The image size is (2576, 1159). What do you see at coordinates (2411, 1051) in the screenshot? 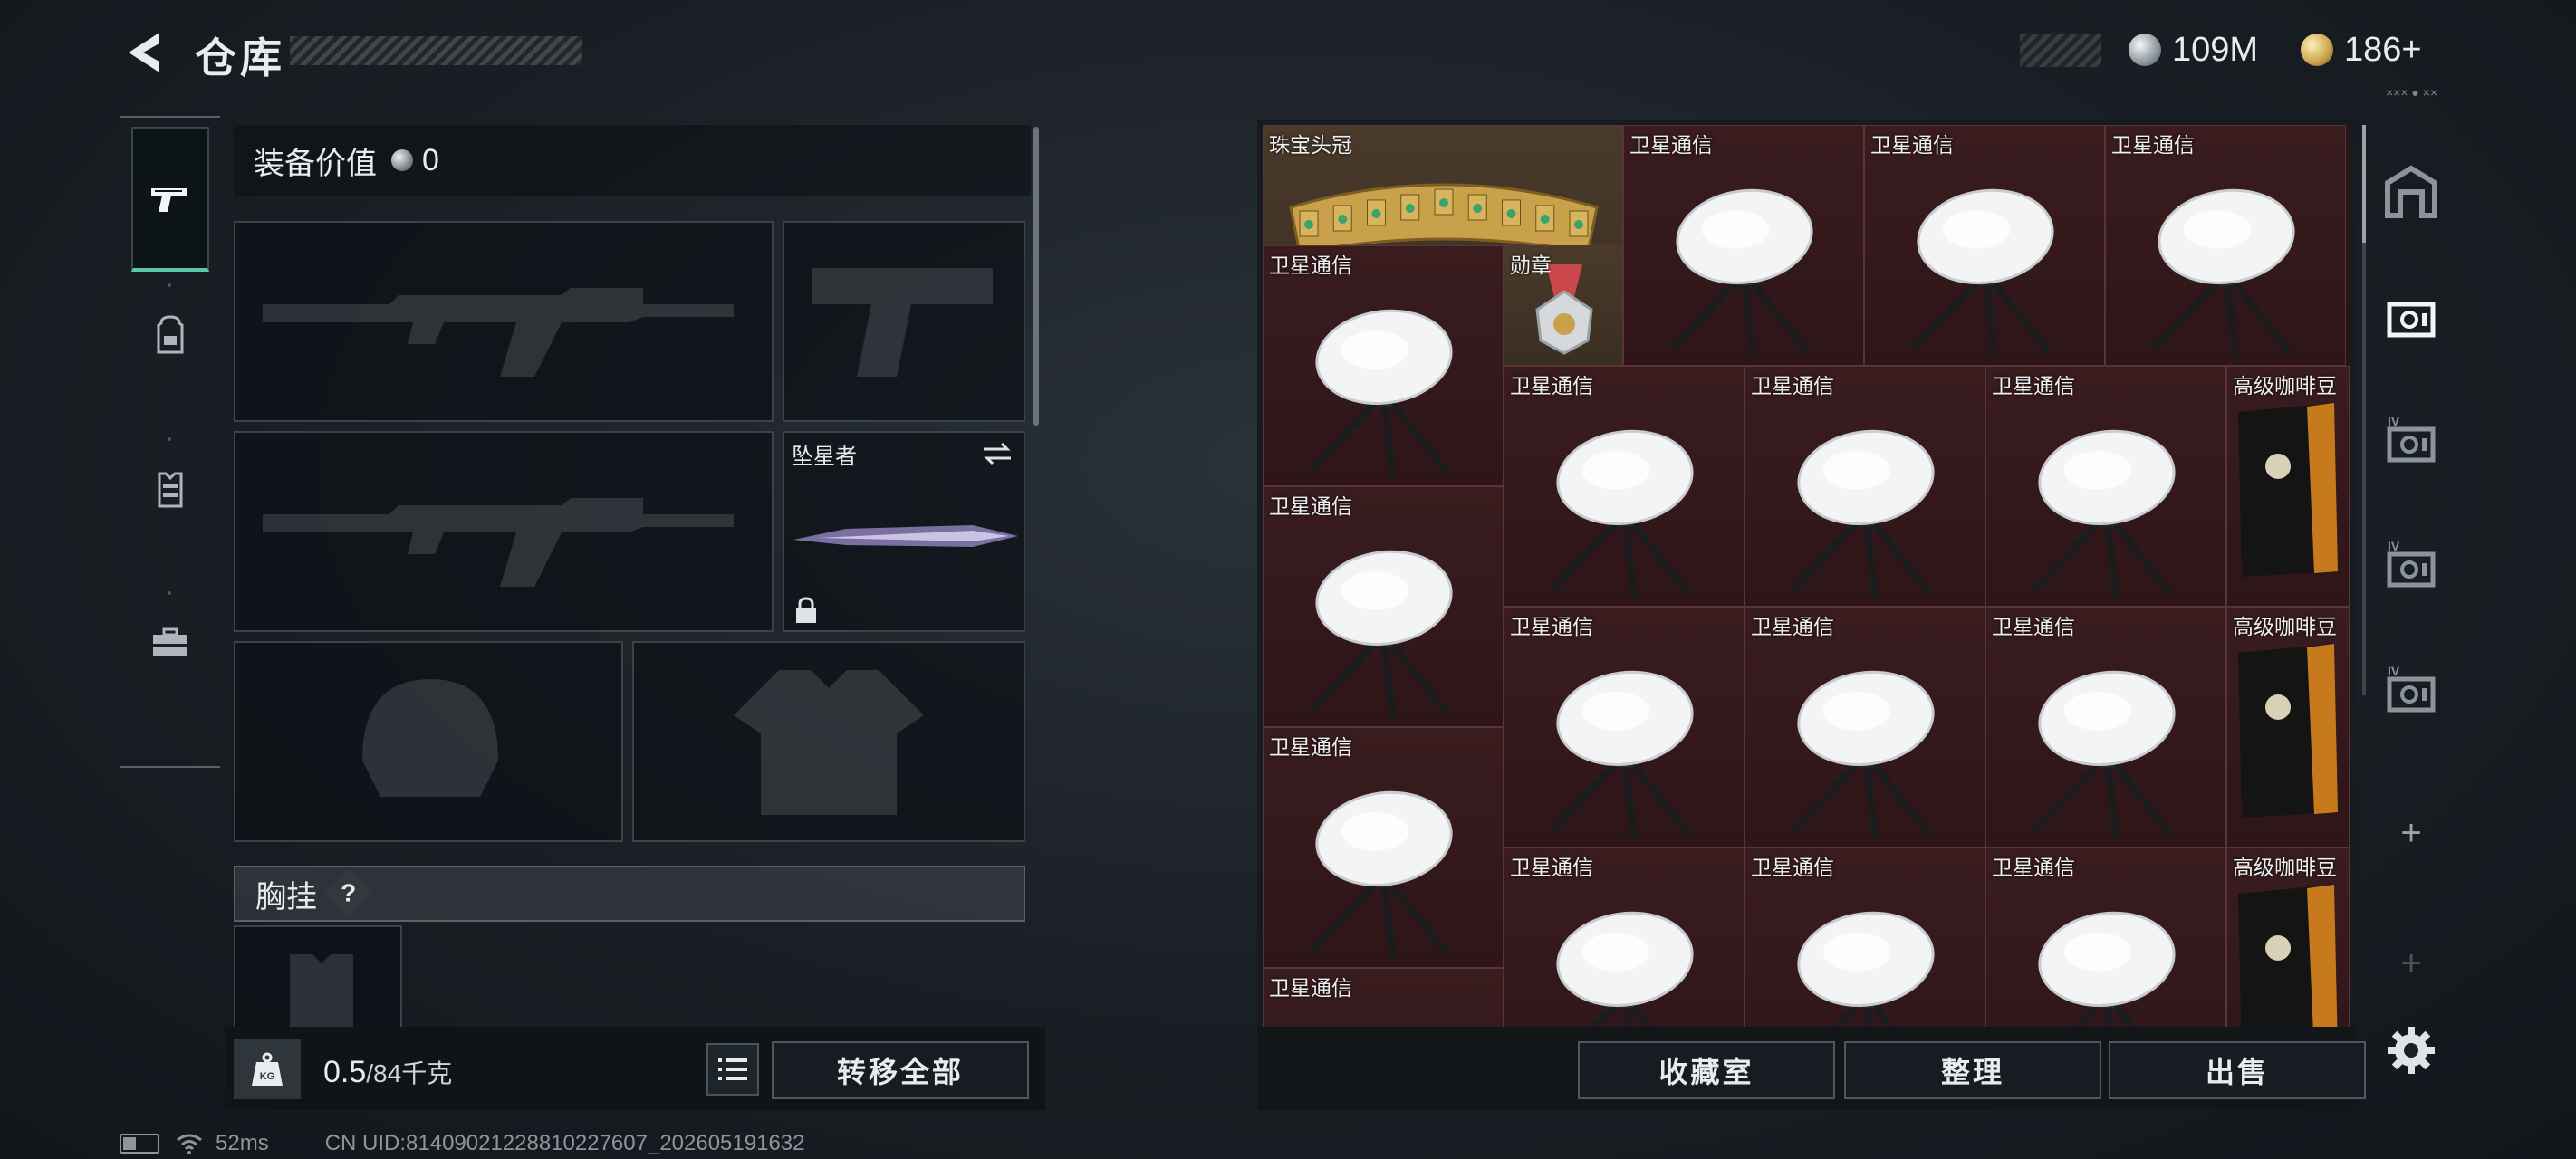
I see `settings-gear-icon` at bounding box center [2411, 1051].